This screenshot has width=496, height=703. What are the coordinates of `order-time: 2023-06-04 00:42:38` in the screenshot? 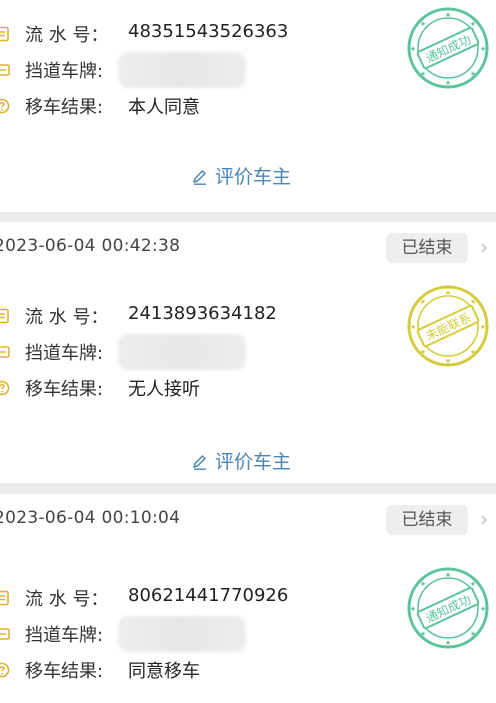 It's located at (90, 246).